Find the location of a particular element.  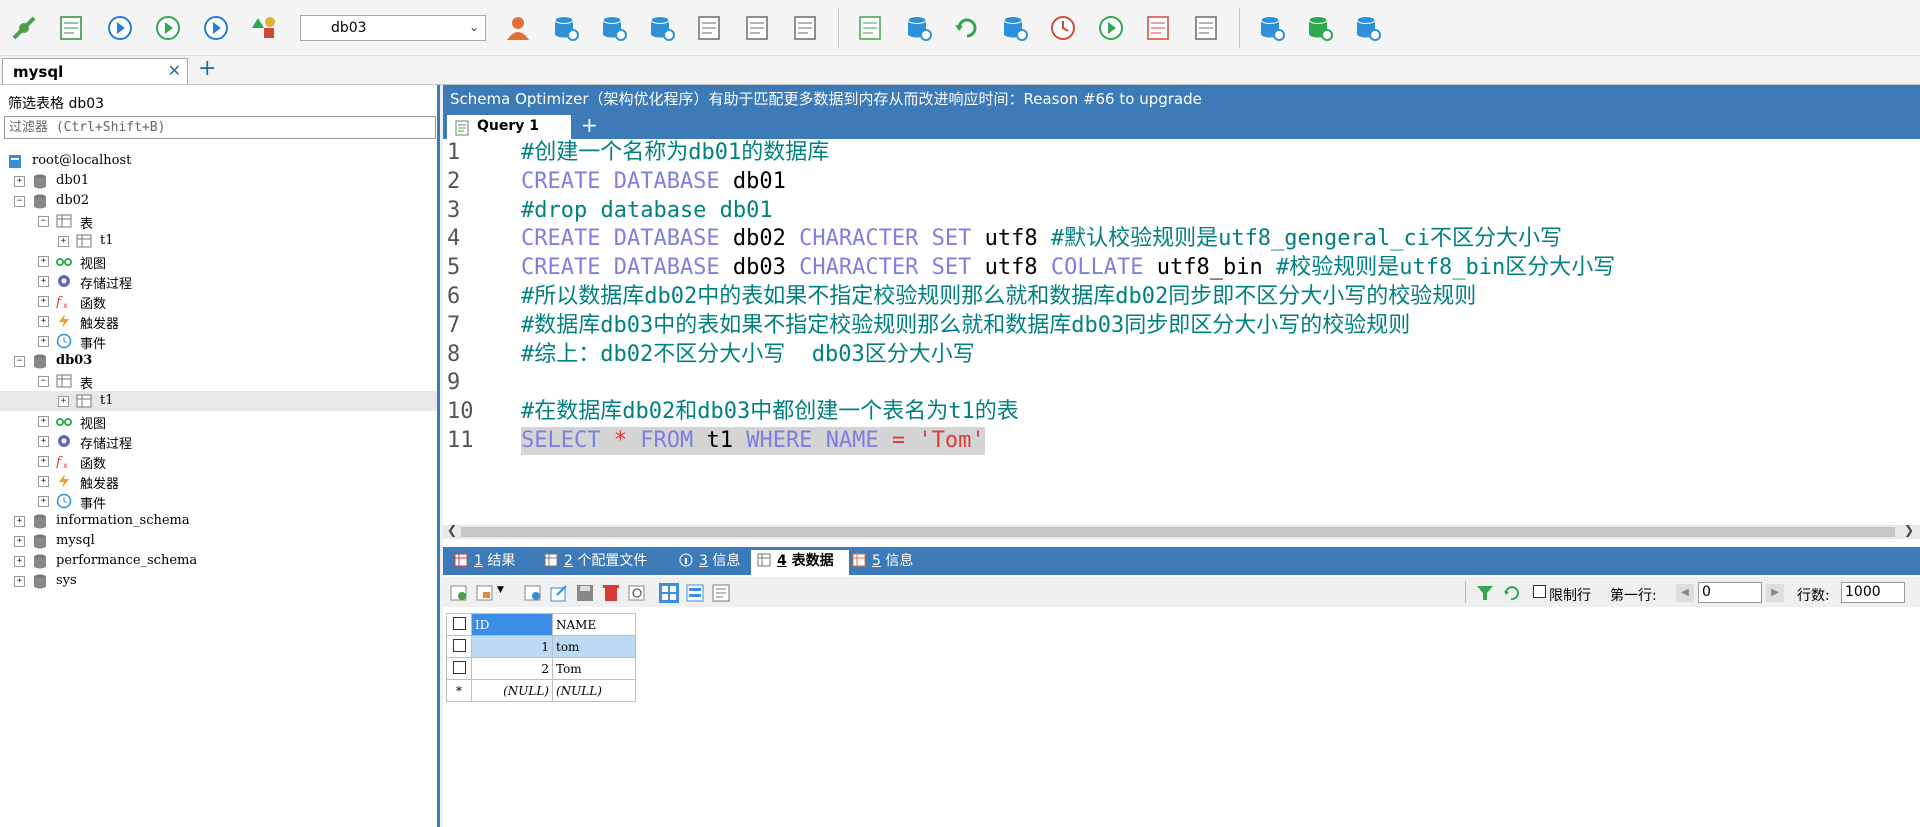

delete-icon is located at coordinates (611, 593).